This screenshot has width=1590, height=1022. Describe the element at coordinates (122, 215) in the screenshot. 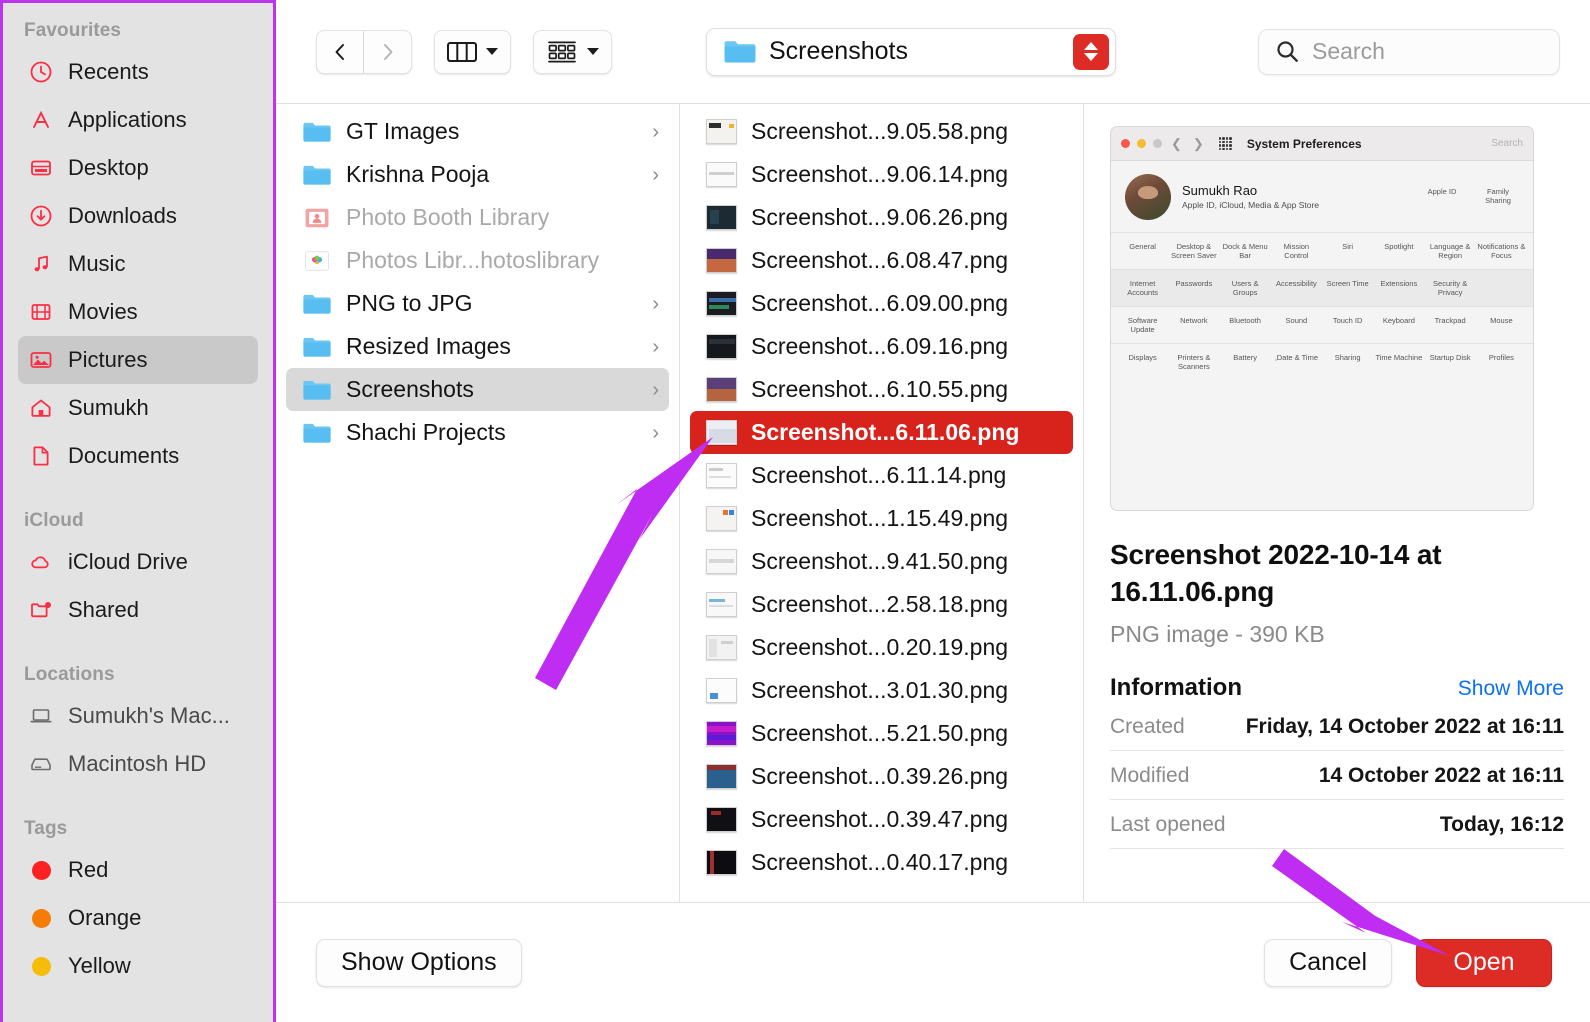

I see `sidebar-item-label: Downloads` at that location.